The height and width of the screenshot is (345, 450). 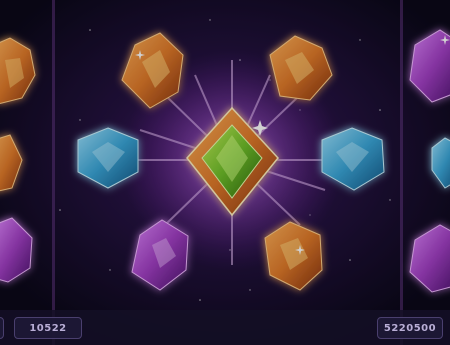 I want to click on balance-display: 5220500, so click(x=410, y=328).